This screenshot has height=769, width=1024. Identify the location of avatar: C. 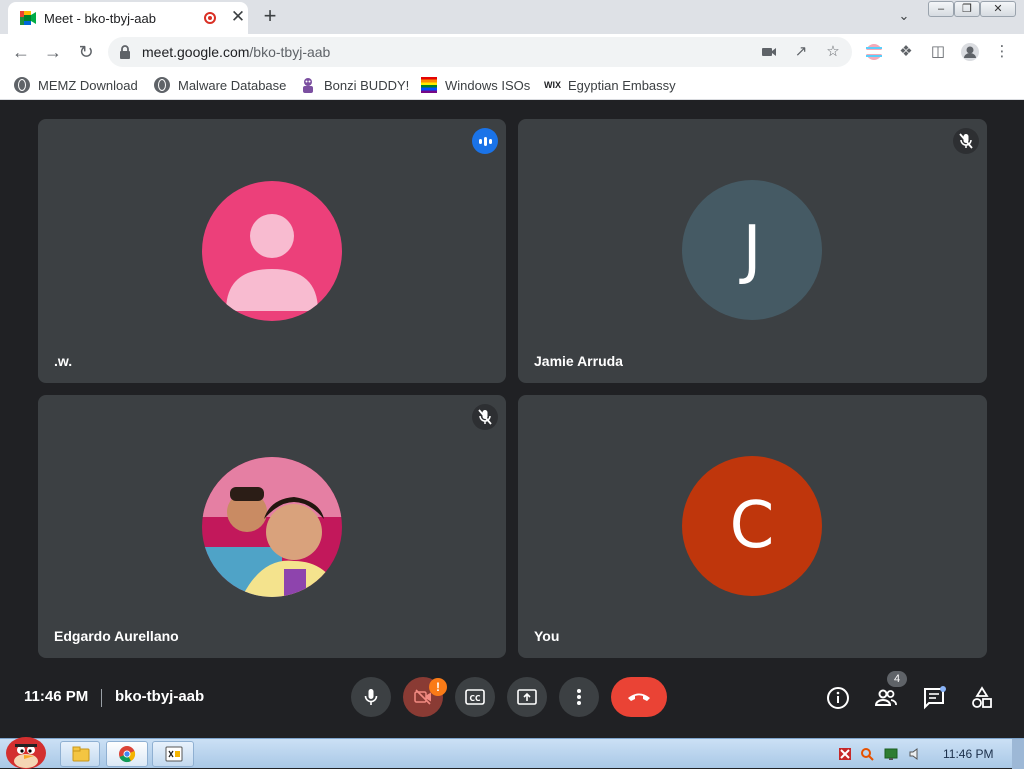
(752, 526).